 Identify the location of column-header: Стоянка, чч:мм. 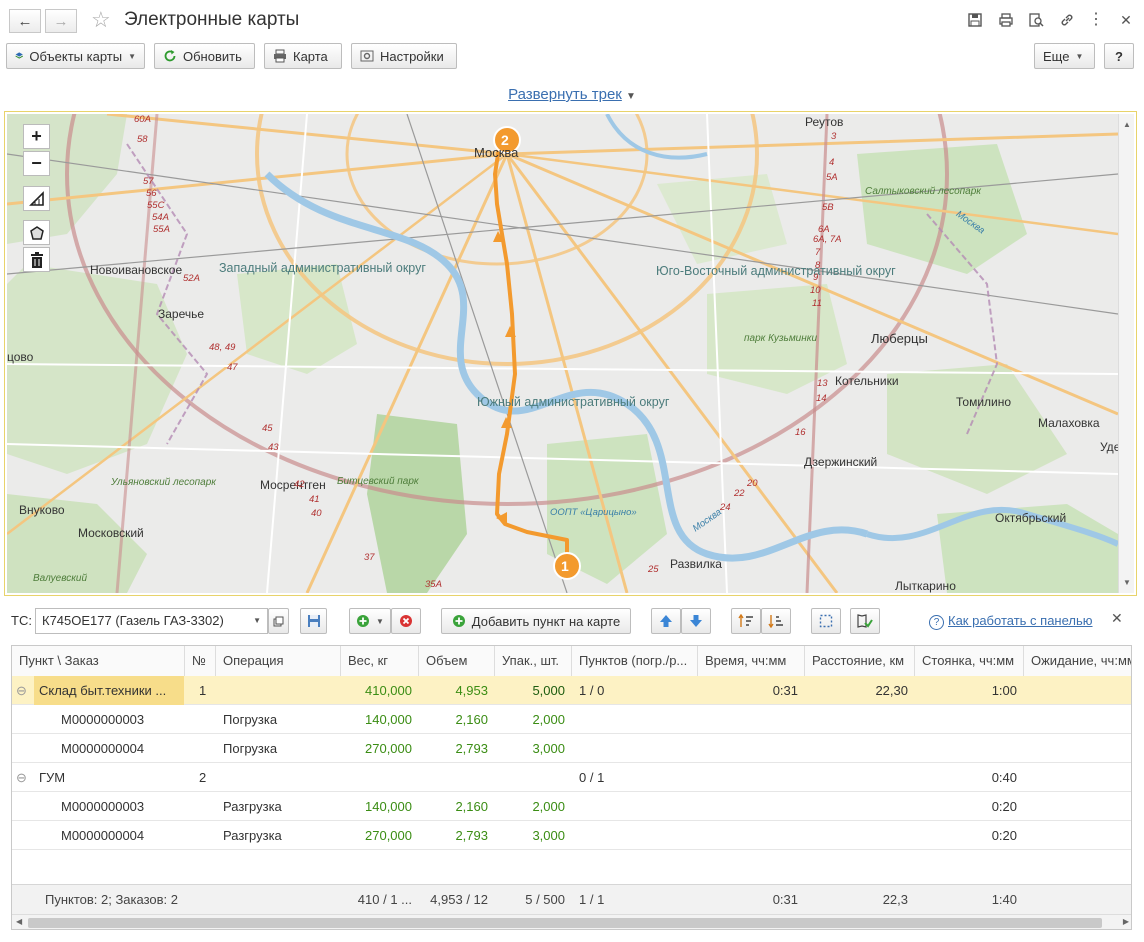
(969, 661).